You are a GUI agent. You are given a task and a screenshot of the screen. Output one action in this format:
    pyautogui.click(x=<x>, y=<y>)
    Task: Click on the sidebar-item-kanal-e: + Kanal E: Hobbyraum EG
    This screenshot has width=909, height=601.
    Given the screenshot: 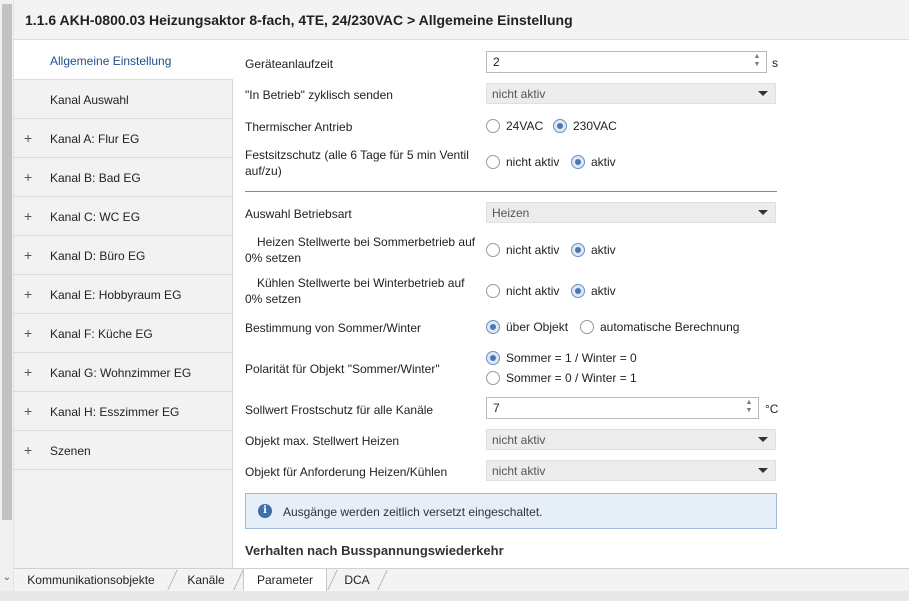 What is the action you would take?
    pyautogui.click(x=123, y=294)
    